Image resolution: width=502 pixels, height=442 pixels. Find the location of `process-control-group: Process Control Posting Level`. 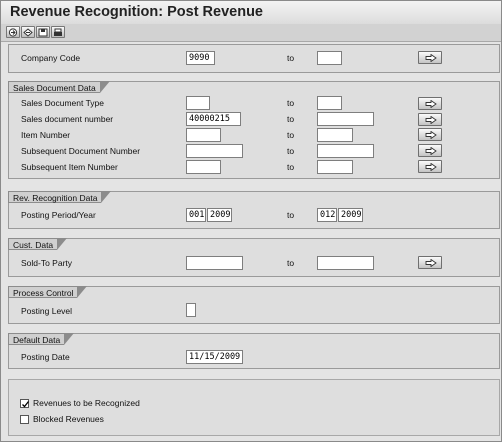

process-control-group: Process Control Posting Level is located at coordinates (254, 305).